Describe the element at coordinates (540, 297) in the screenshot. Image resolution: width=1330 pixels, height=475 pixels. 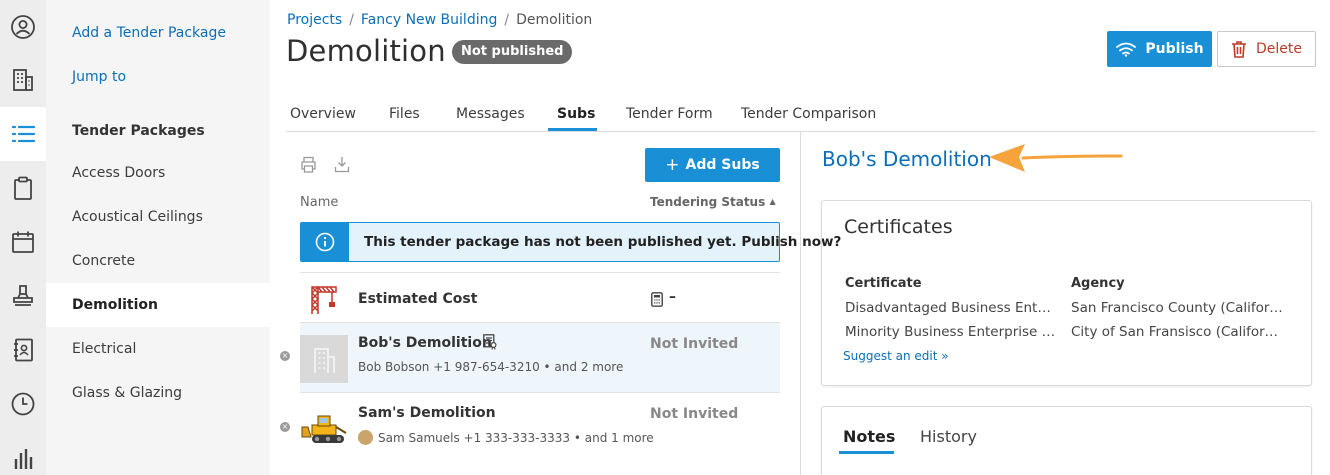
I see `estimated-cost-row: Estimated Cost –` at that location.